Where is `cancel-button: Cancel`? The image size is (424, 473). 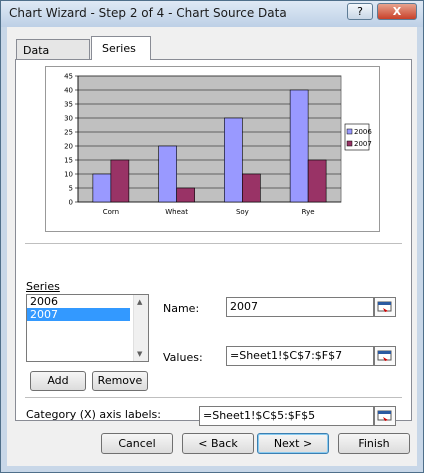 cancel-button: Cancel is located at coordinates (137, 443).